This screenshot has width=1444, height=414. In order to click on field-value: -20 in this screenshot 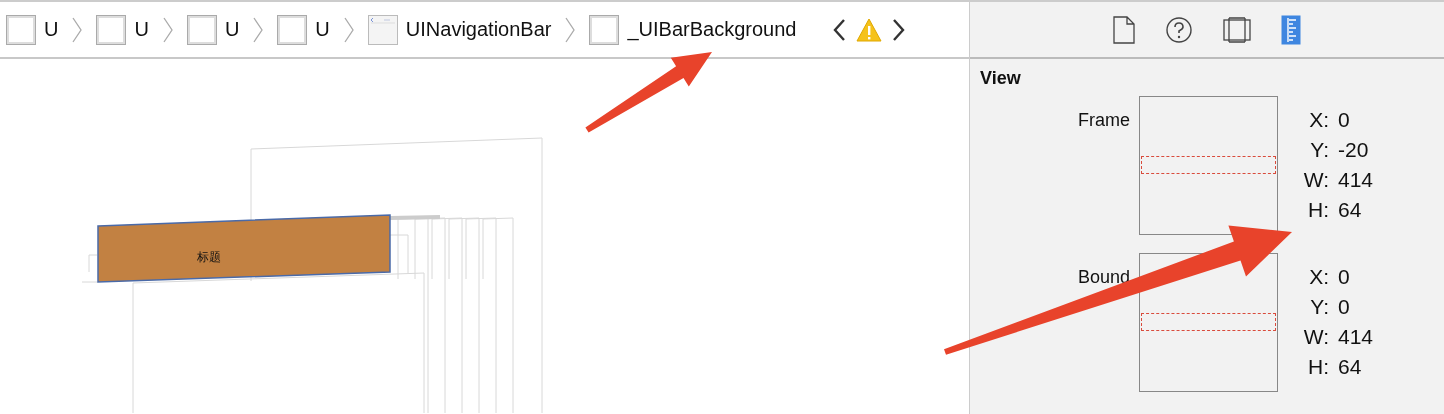, I will do `click(1353, 150)`.